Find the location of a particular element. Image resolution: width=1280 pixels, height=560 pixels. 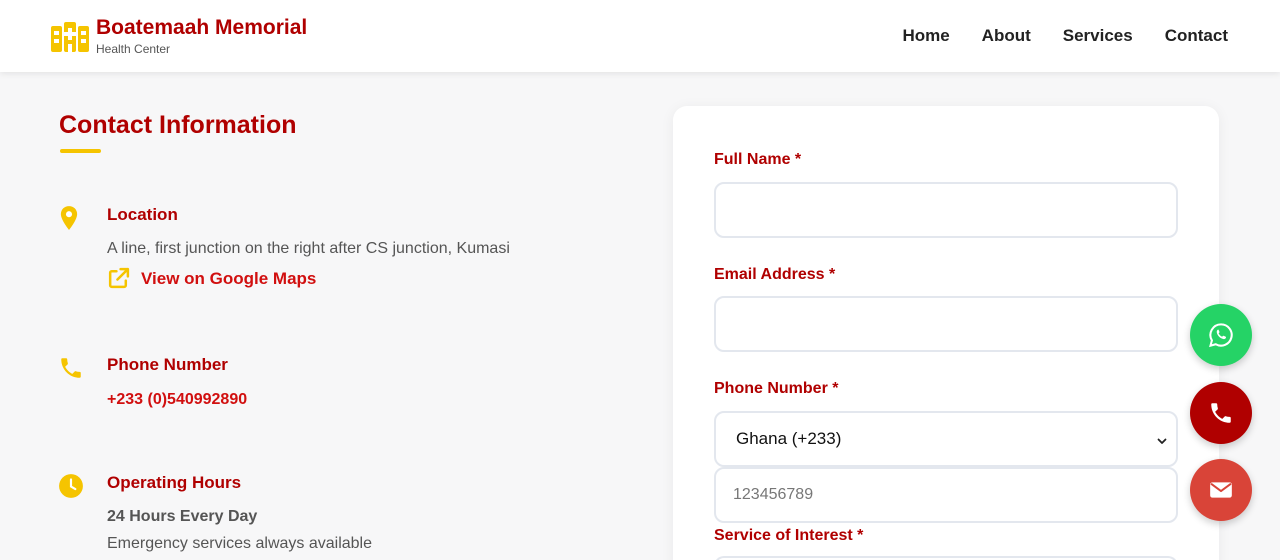

nav-services: Services is located at coordinates (1098, 36).